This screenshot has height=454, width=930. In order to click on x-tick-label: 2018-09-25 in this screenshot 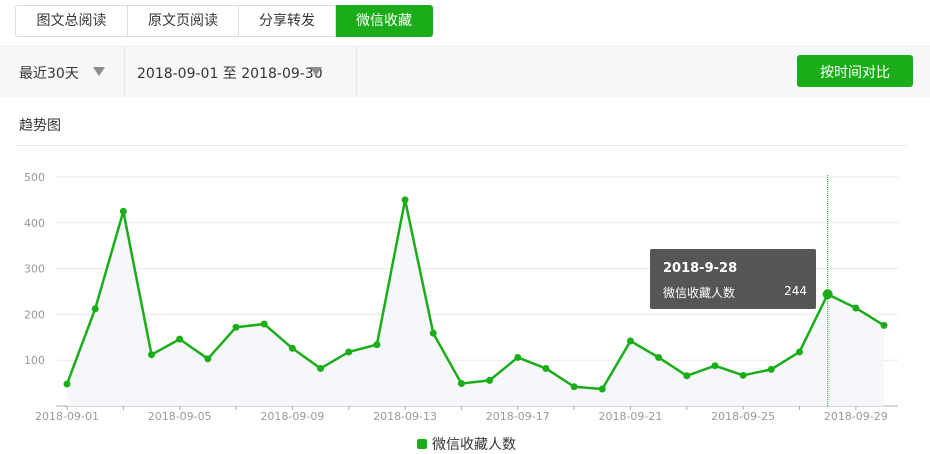, I will do `click(743, 416)`.